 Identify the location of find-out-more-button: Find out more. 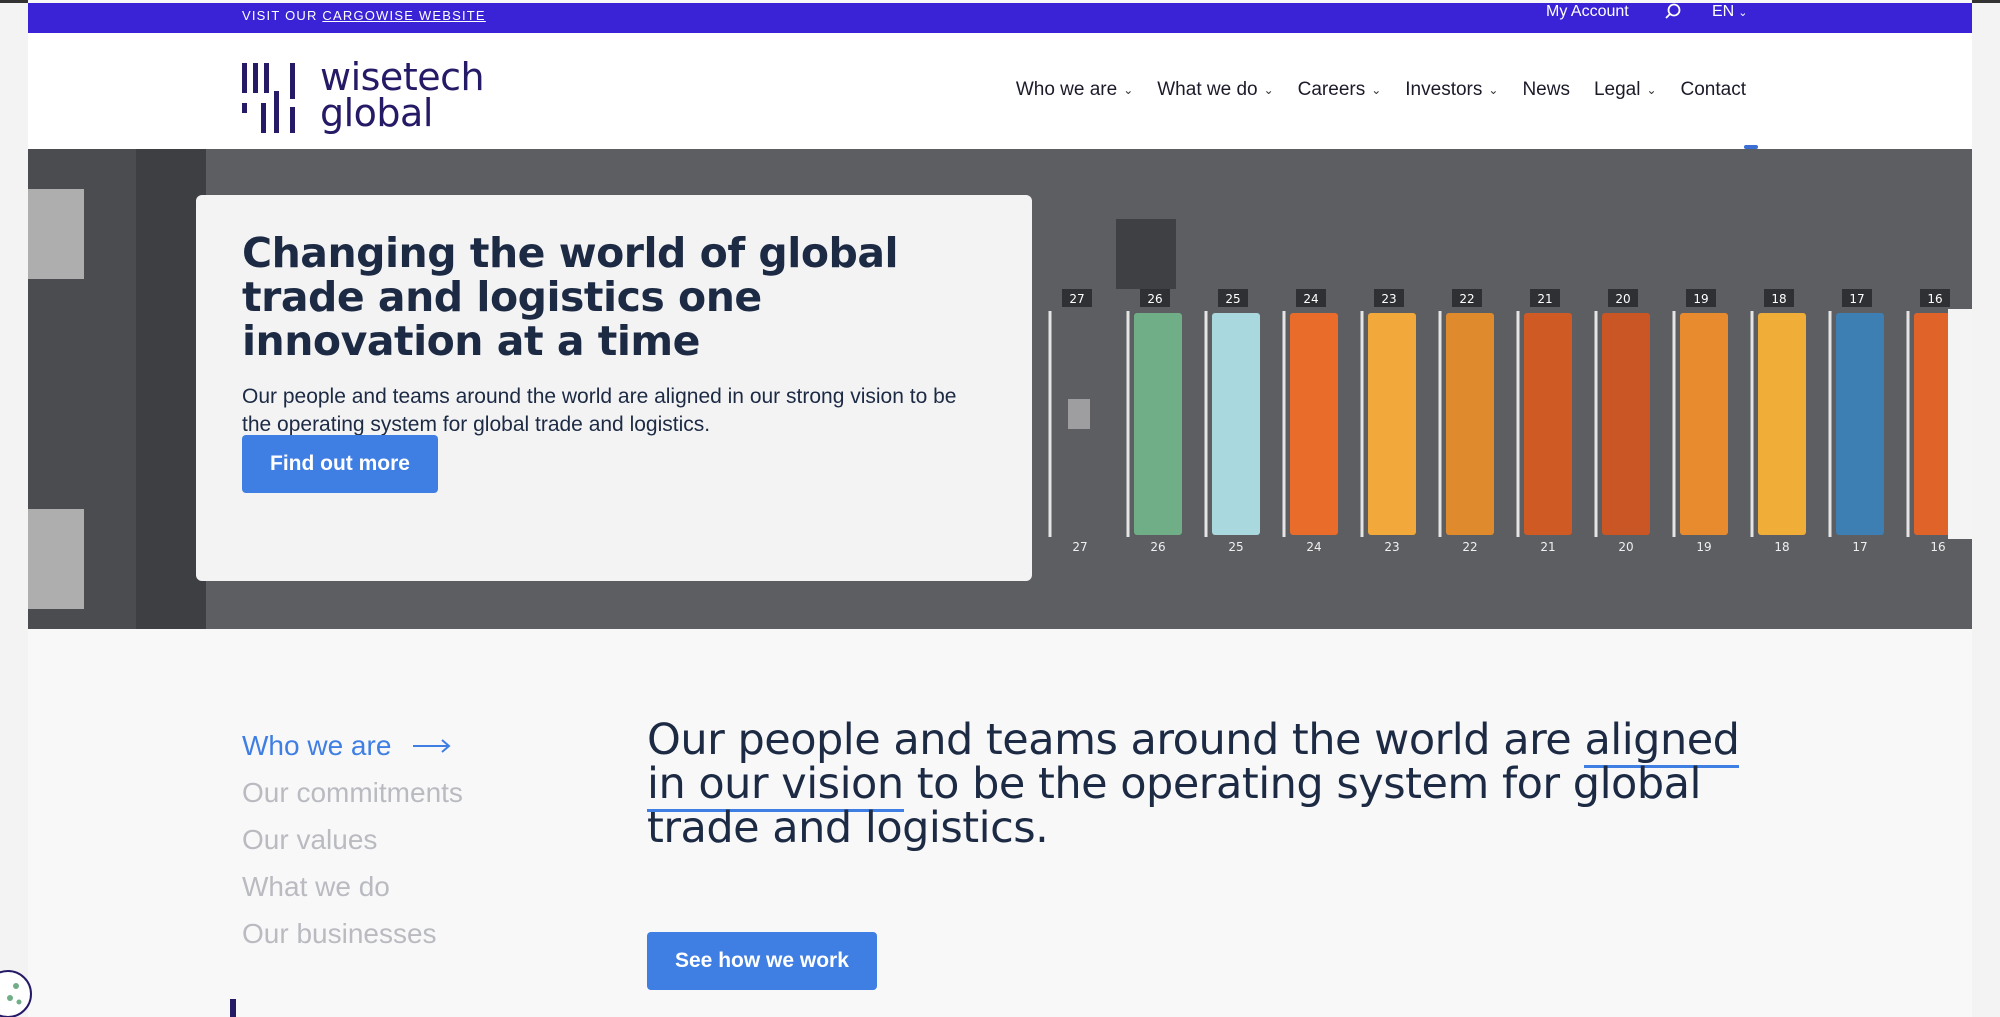
(340, 464).